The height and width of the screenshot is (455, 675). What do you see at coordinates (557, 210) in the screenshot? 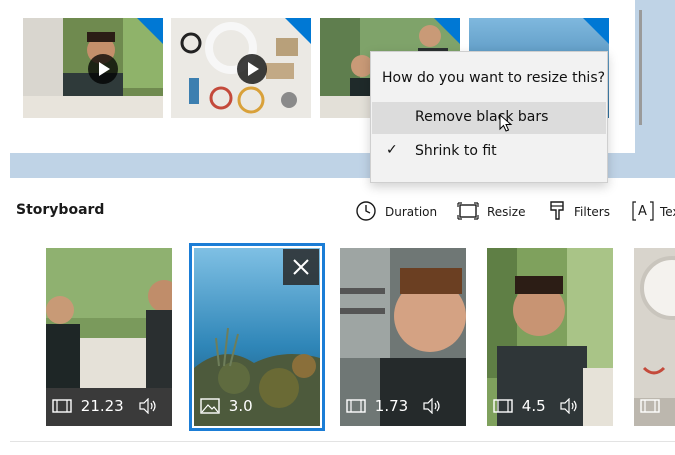
I see `filters-icon` at bounding box center [557, 210].